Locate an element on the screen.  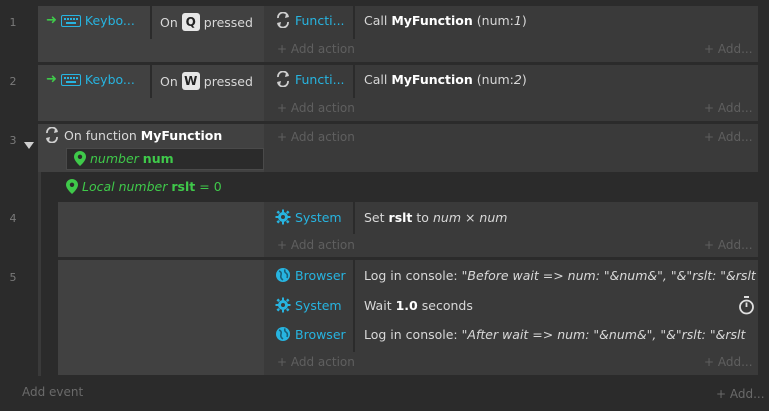
action-text: Call MyFunction (num: 2 ) is located at coordinates (445, 79).